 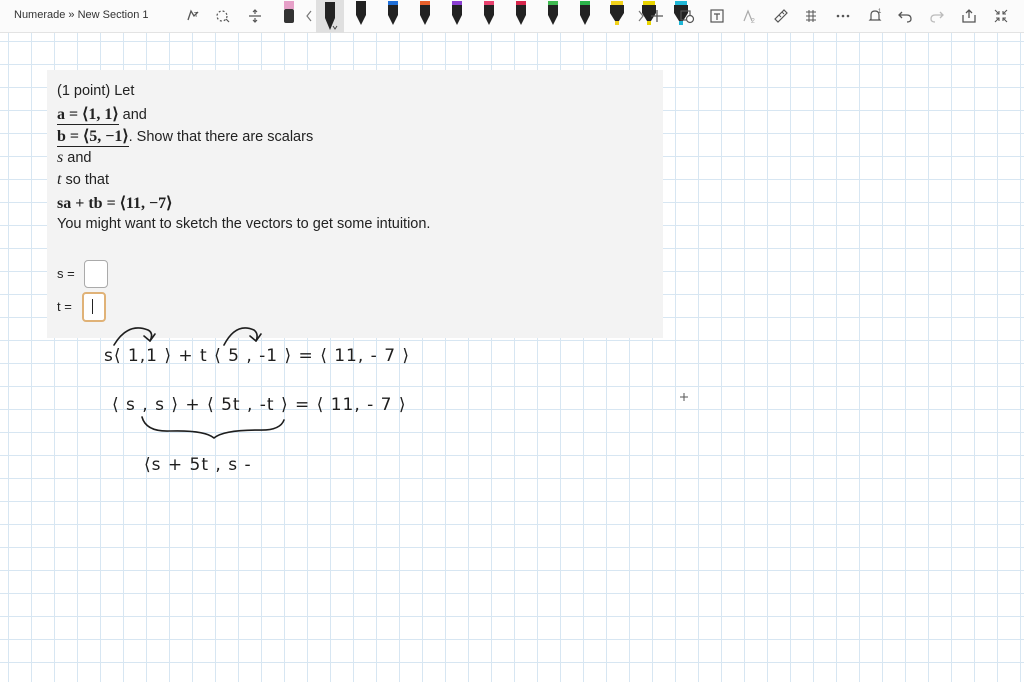 I want to click on t-label: t =, so click(x=64, y=306).